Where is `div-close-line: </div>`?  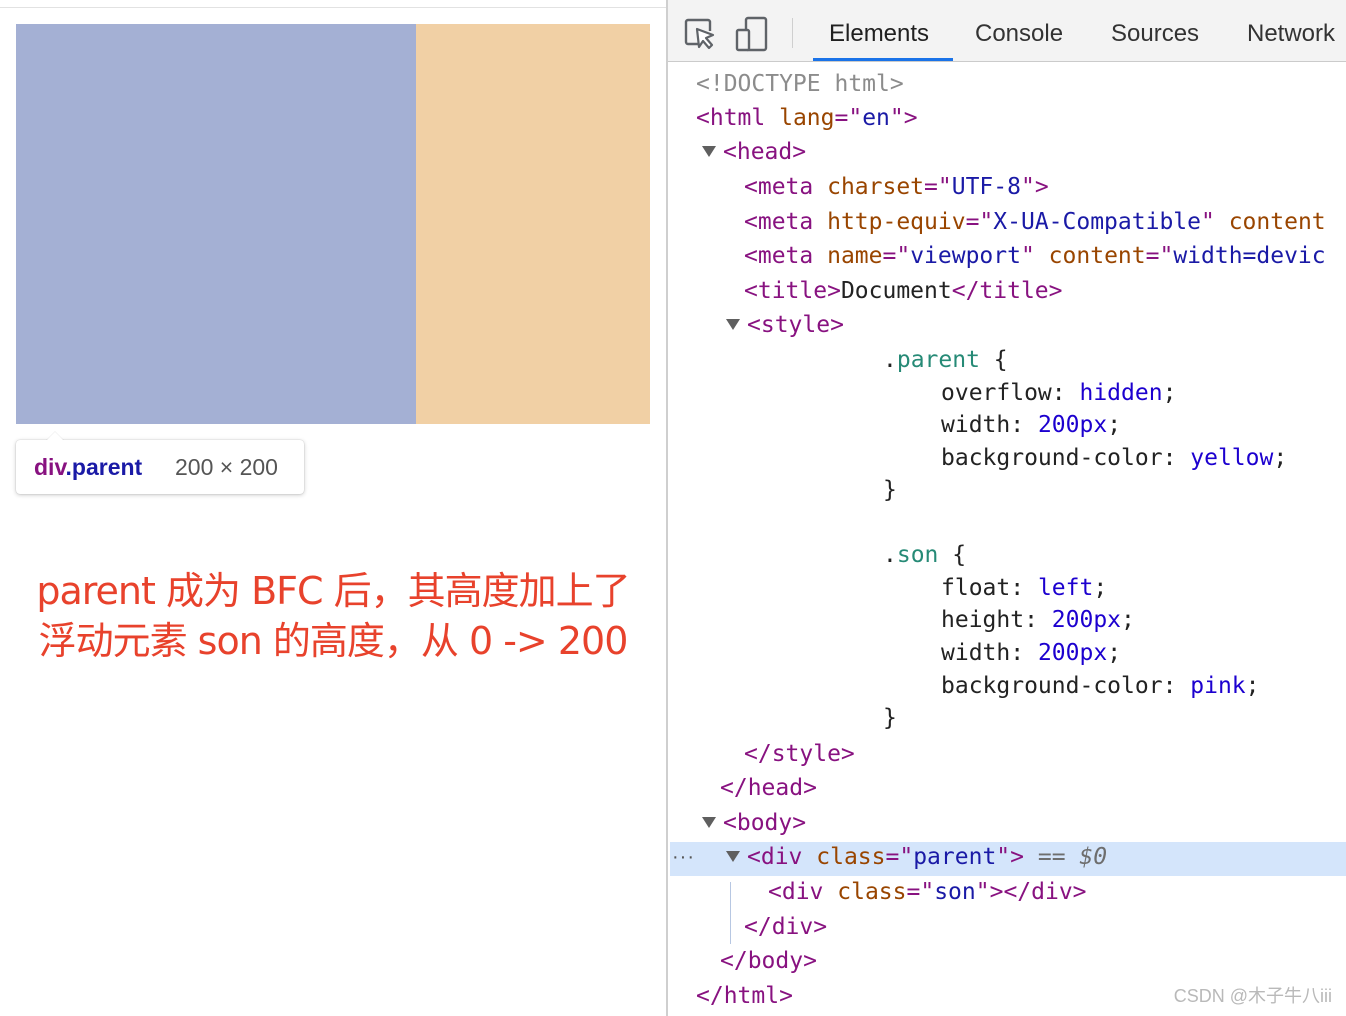 div-close-line: </div> is located at coordinates (785, 927).